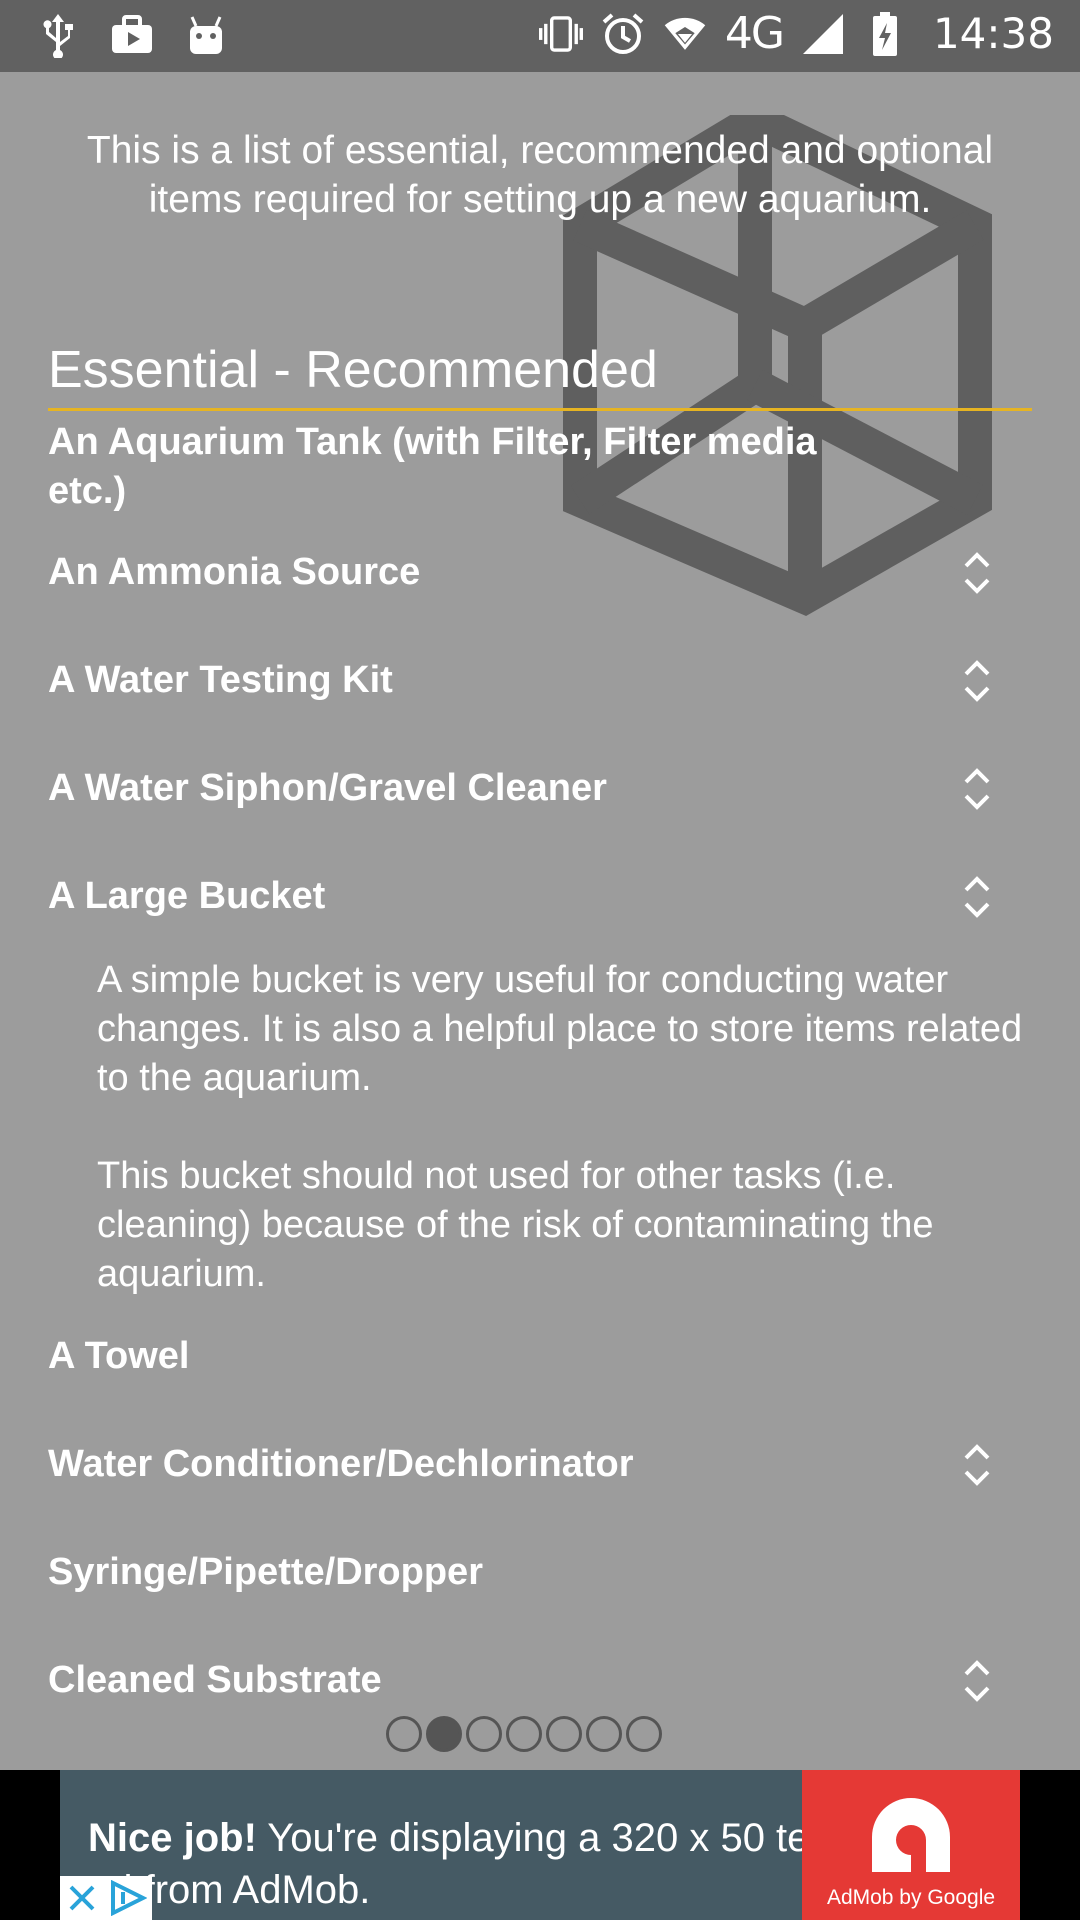 The width and height of the screenshot is (1080, 1920). I want to click on item-ammonia-source: An Ammonia Source, so click(498, 572).